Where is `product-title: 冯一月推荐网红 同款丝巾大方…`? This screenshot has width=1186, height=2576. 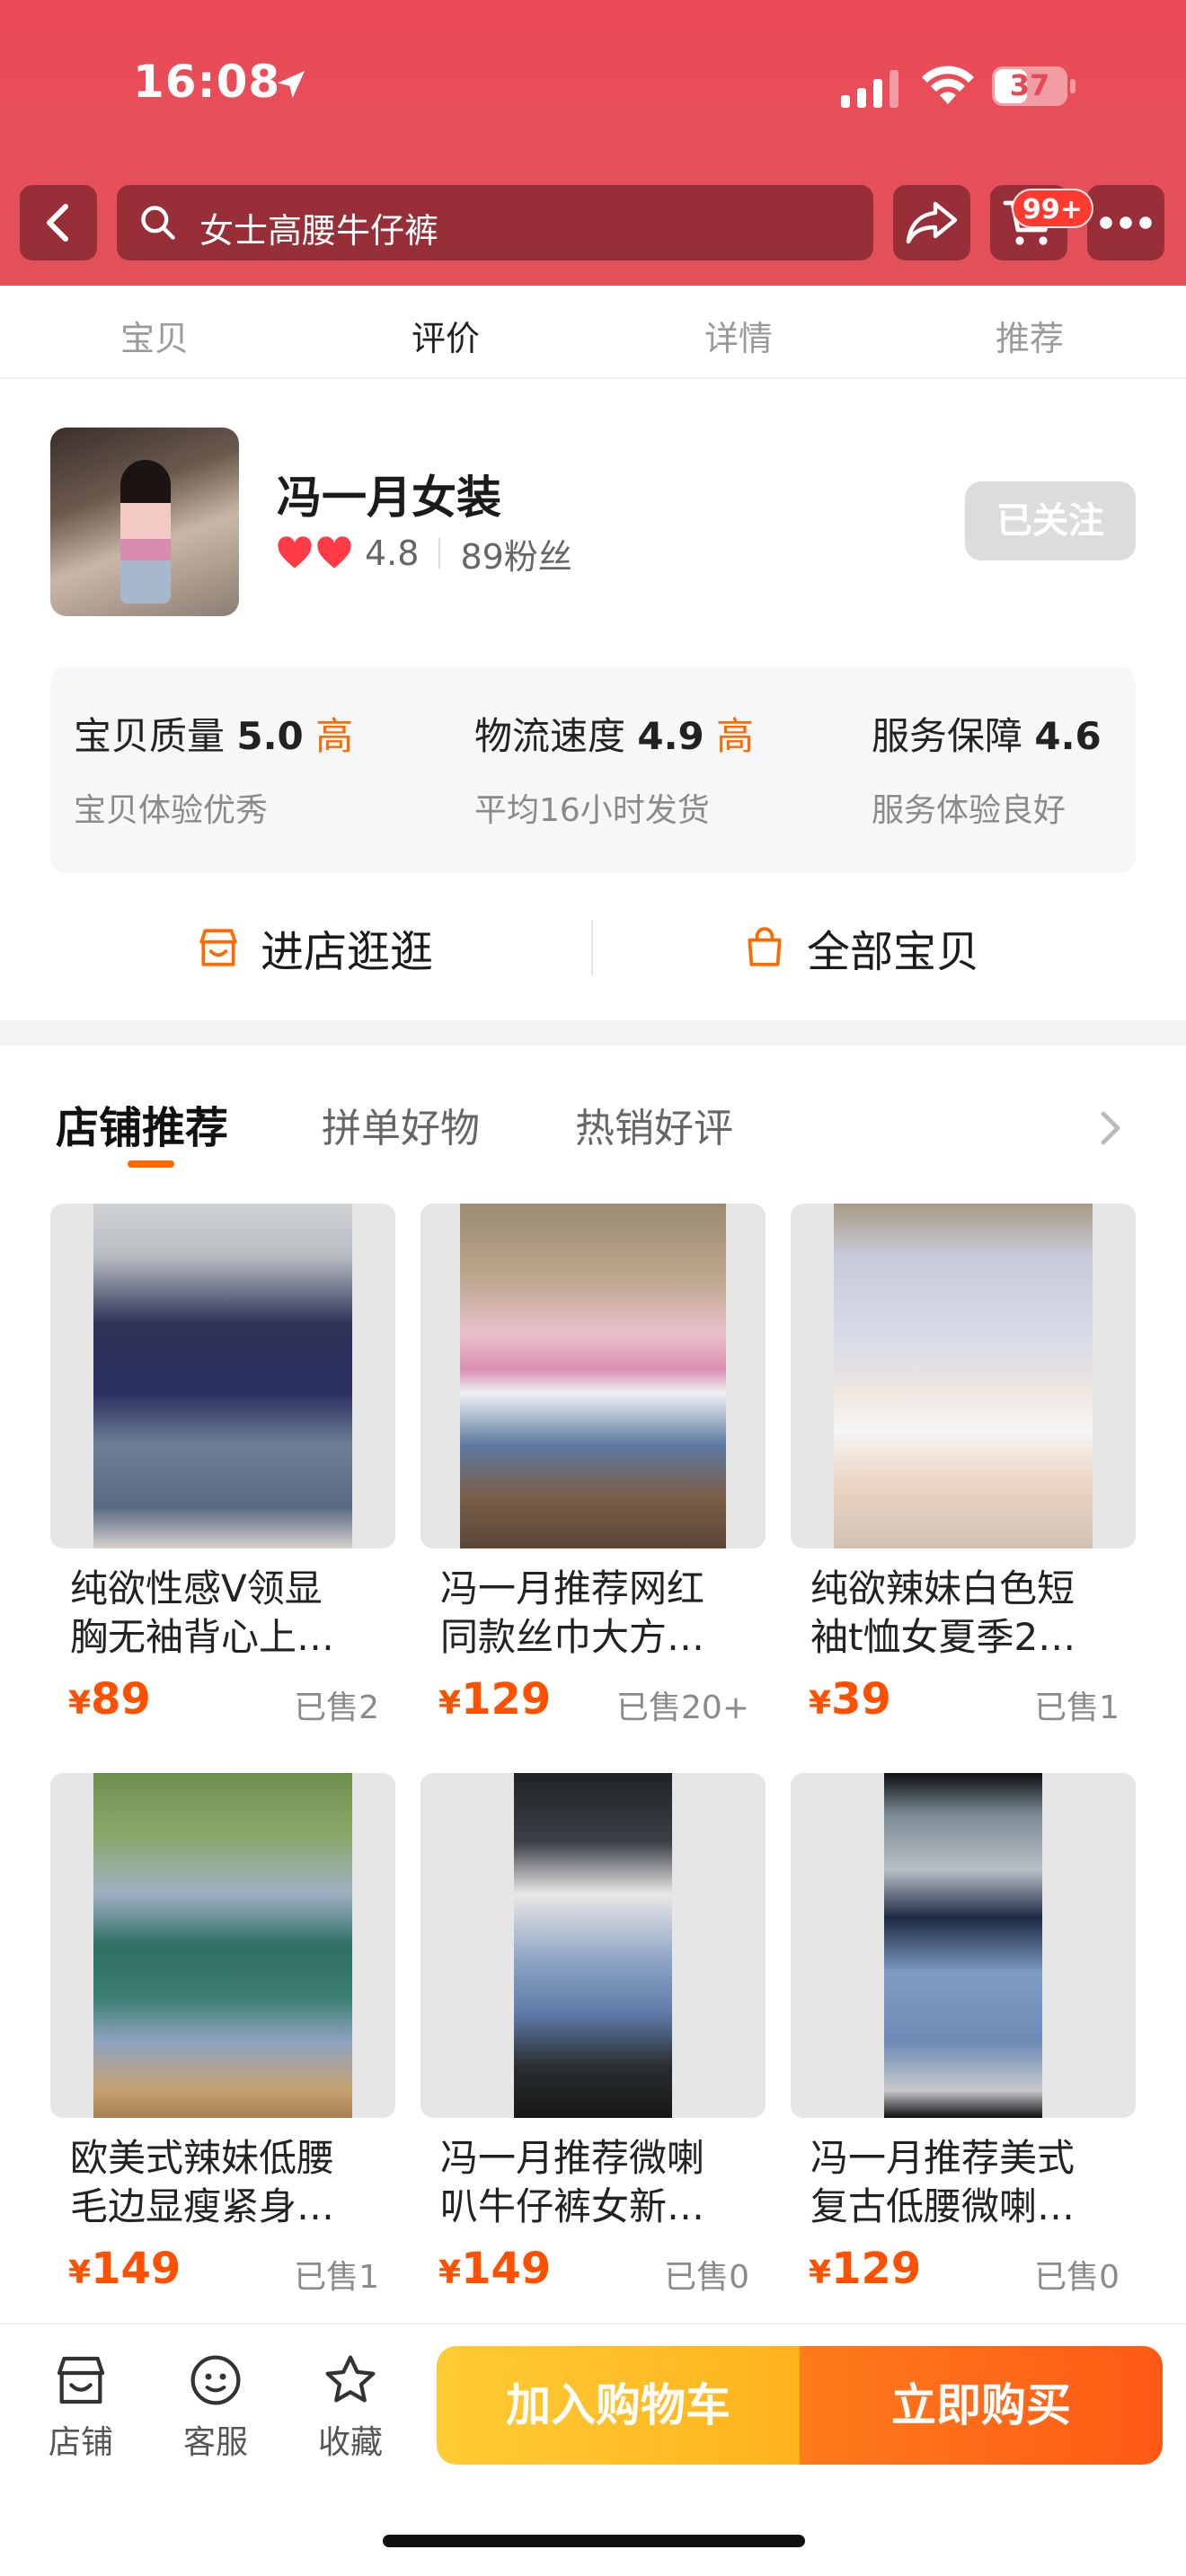
product-title: 冯一月推荐网红 同款丝巾大方… is located at coordinates (572, 1612).